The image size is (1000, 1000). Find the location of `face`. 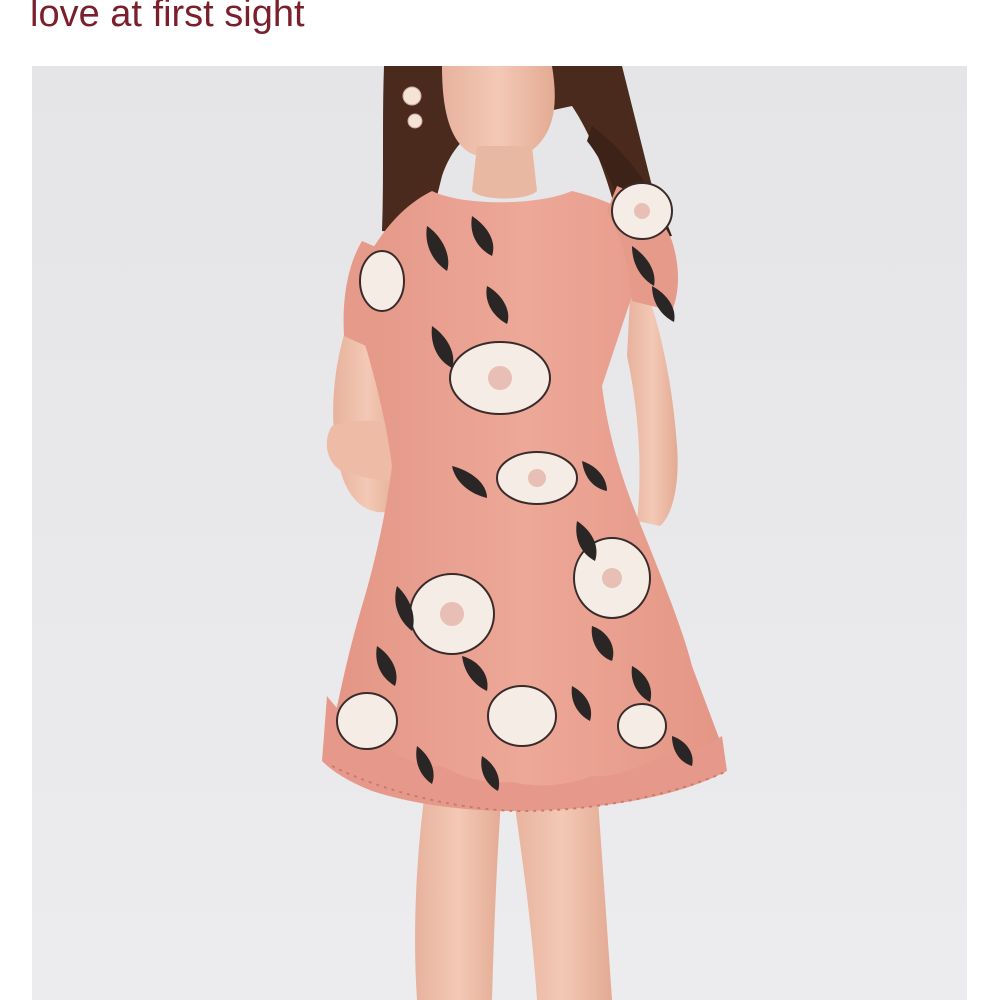

face is located at coordinates (498, 113).